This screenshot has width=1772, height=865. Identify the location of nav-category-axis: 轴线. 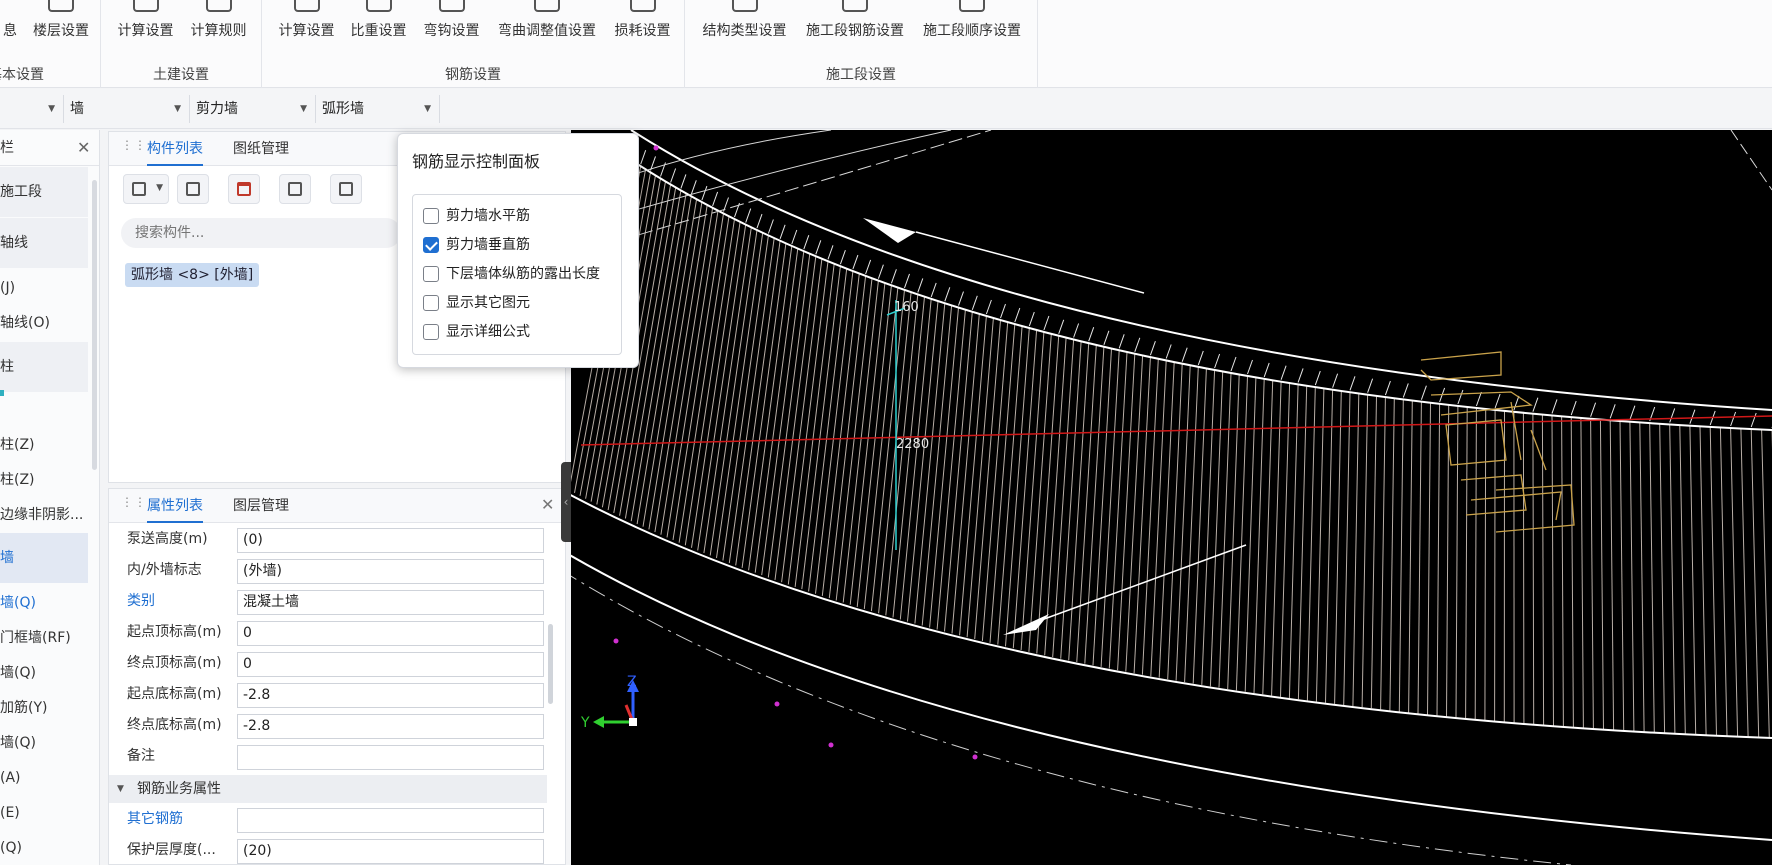
(44, 243).